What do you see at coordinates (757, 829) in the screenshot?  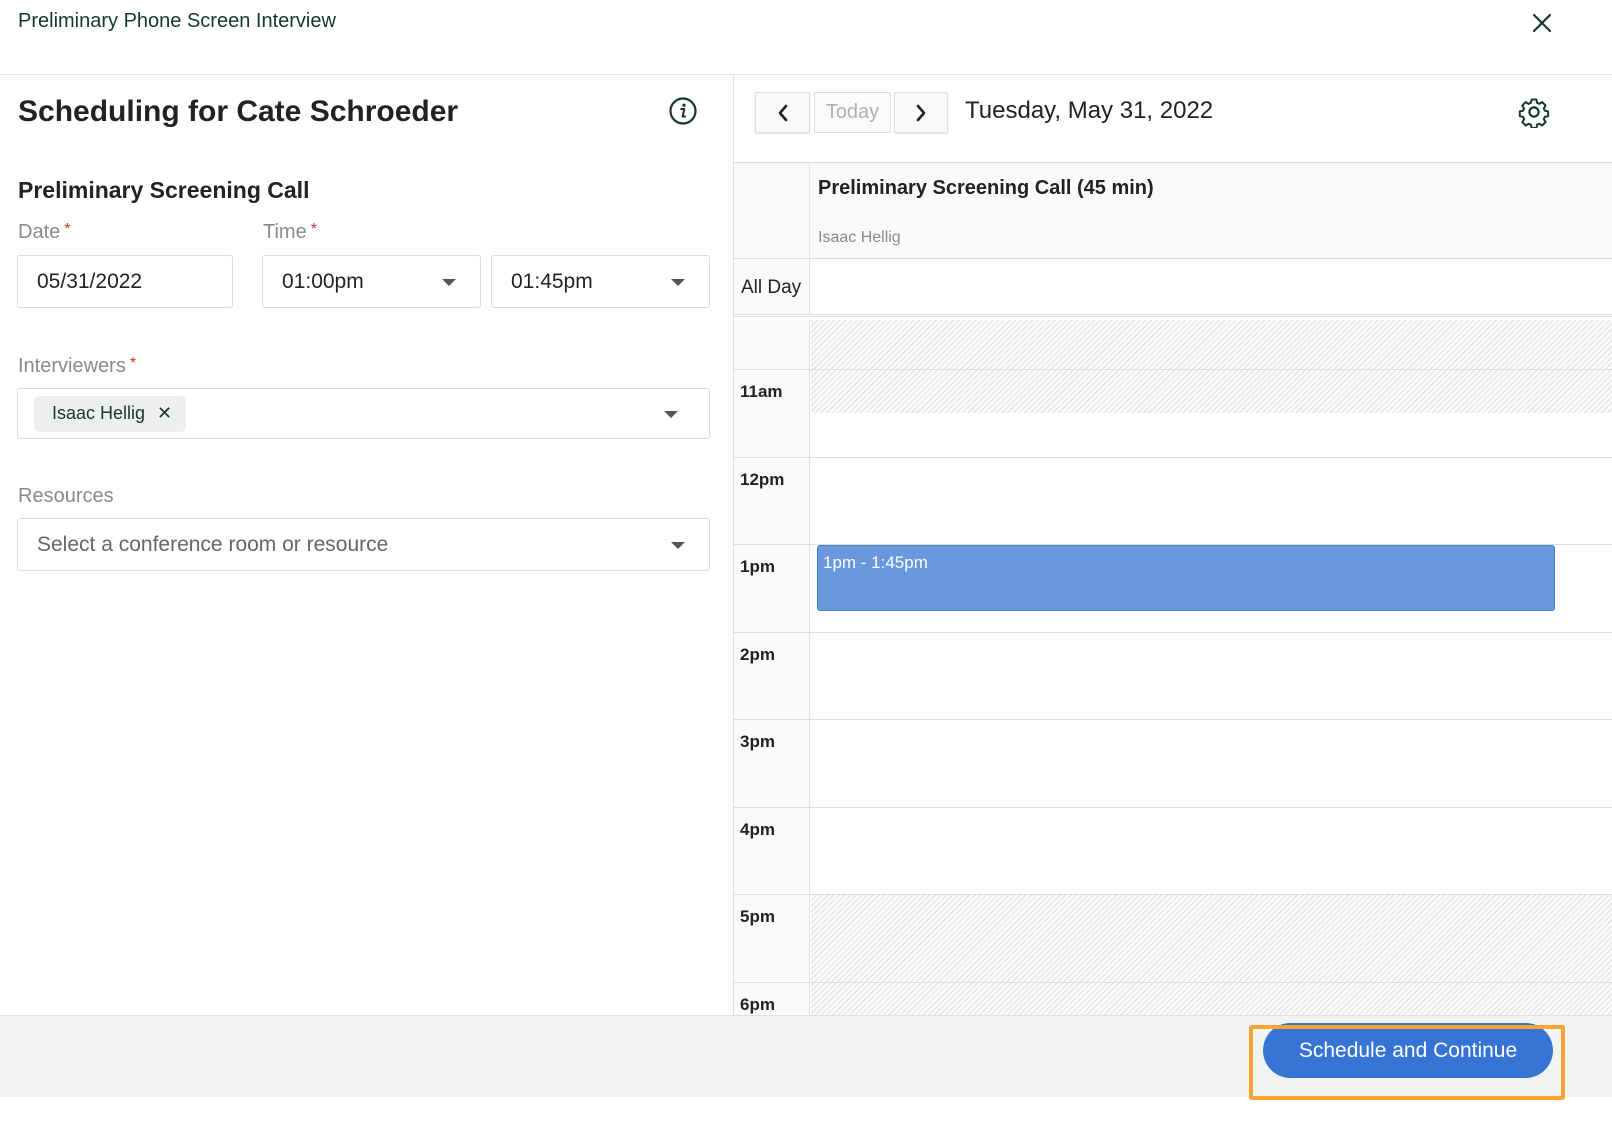 I see `hour-label: 4pm` at bounding box center [757, 829].